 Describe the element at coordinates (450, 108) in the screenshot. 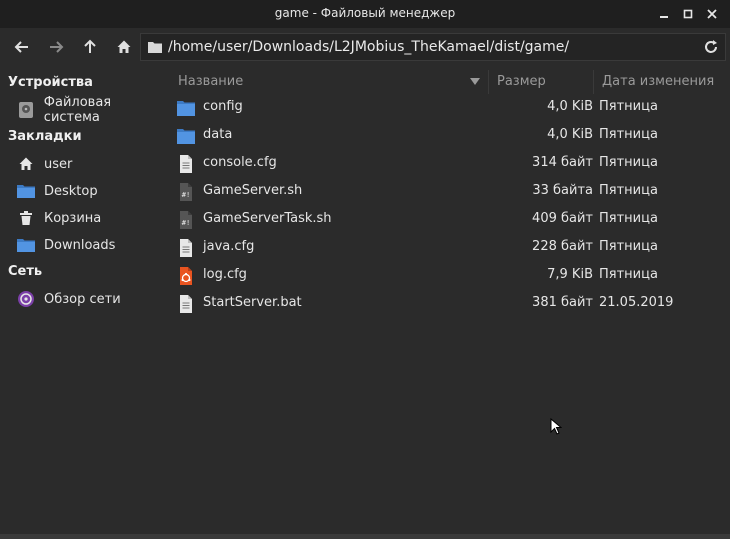

I see `file-row: config 4,0 KiB Пятница` at that location.